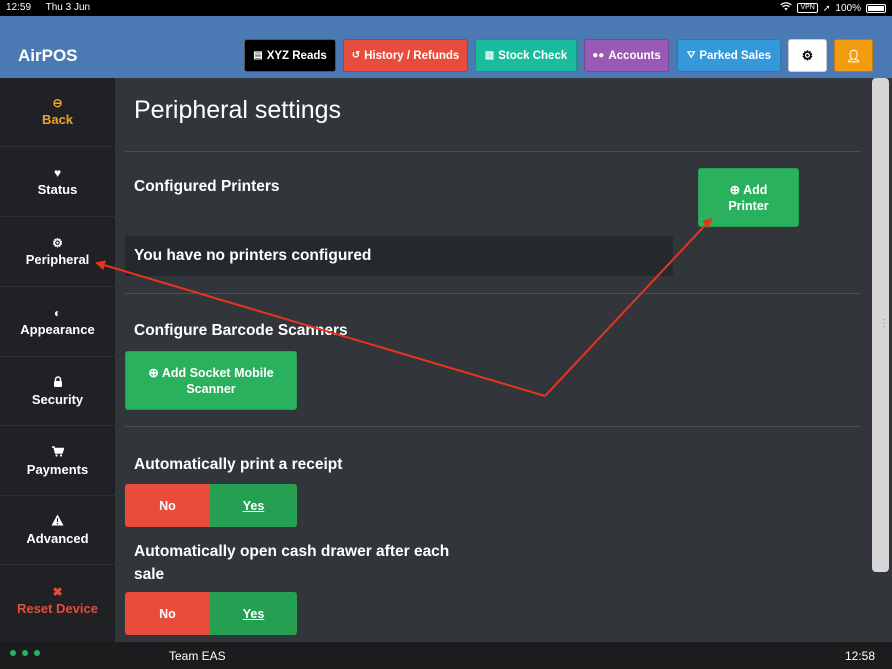 The image size is (892, 669). What do you see at coordinates (826, 7) in the screenshot?
I see `location-icon: ➚` at bounding box center [826, 7].